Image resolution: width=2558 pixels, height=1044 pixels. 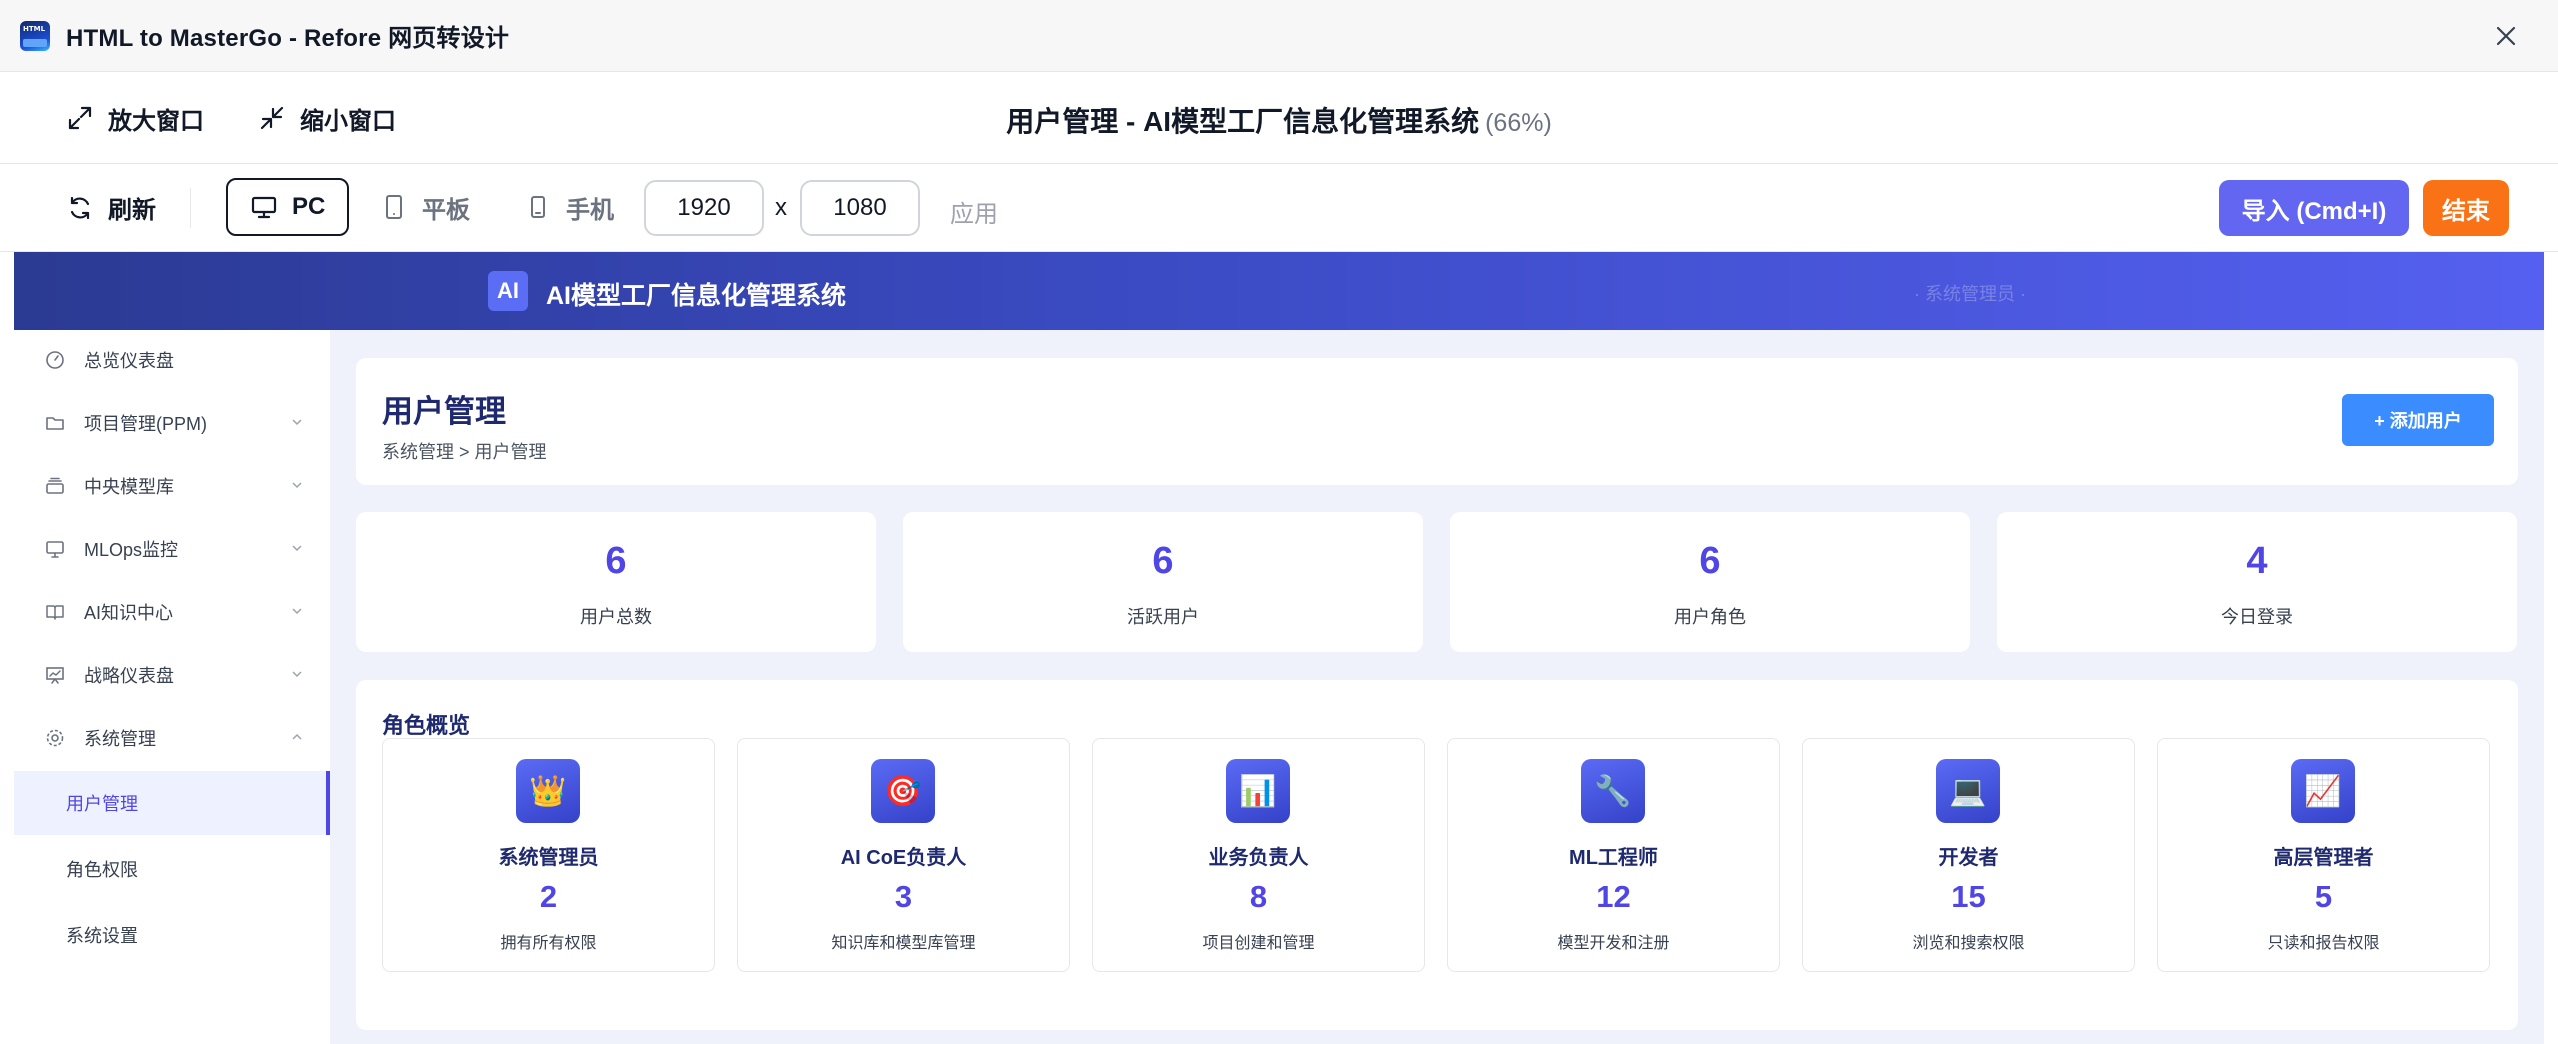 What do you see at coordinates (172, 738) in the screenshot?
I see `sidebar-item-system: 系统管理` at bounding box center [172, 738].